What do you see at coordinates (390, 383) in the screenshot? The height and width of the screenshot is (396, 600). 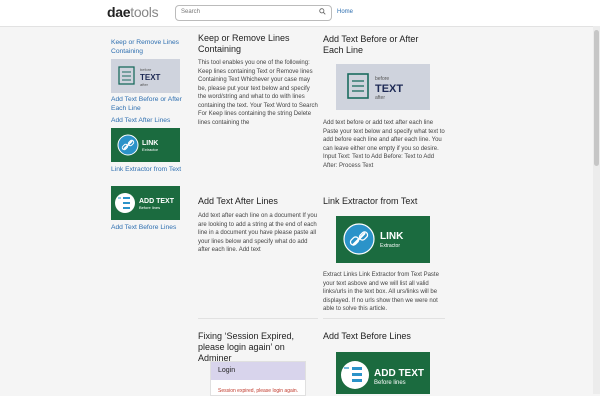 I see `card-beforelines-label: Before lines` at bounding box center [390, 383].